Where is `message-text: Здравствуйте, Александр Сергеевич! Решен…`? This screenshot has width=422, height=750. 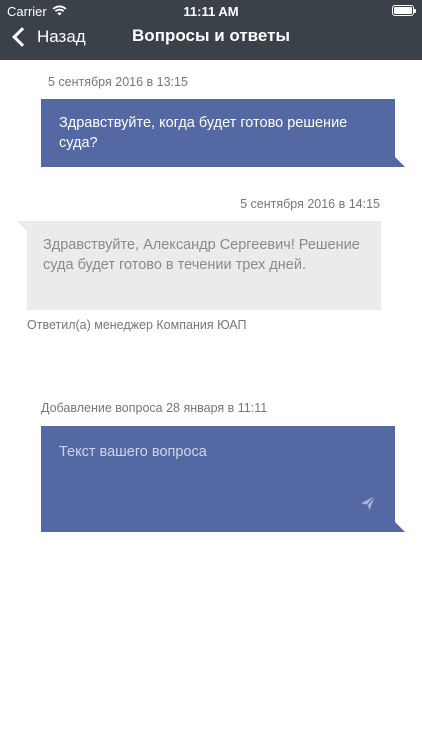
message-text: Здравствуйте, Александр Сергеевич! Решен… is located at coordinates (201, 255).